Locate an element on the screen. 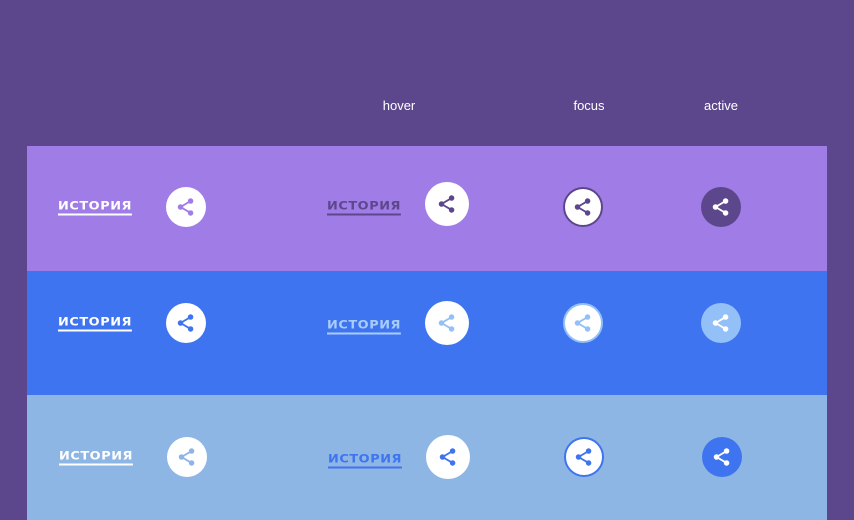  state-label-active: active is located at coordinates (721, 105).